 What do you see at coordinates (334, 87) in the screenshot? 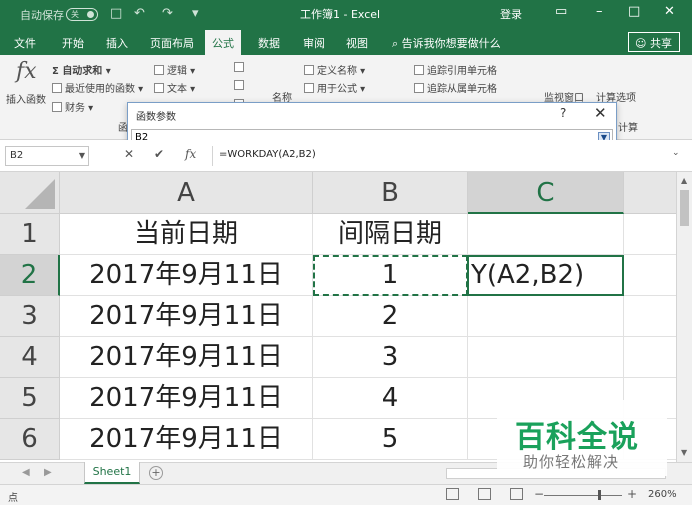
I see `use-in-formula-button: 用于公式 ▾` at bounding box center [334, 87].